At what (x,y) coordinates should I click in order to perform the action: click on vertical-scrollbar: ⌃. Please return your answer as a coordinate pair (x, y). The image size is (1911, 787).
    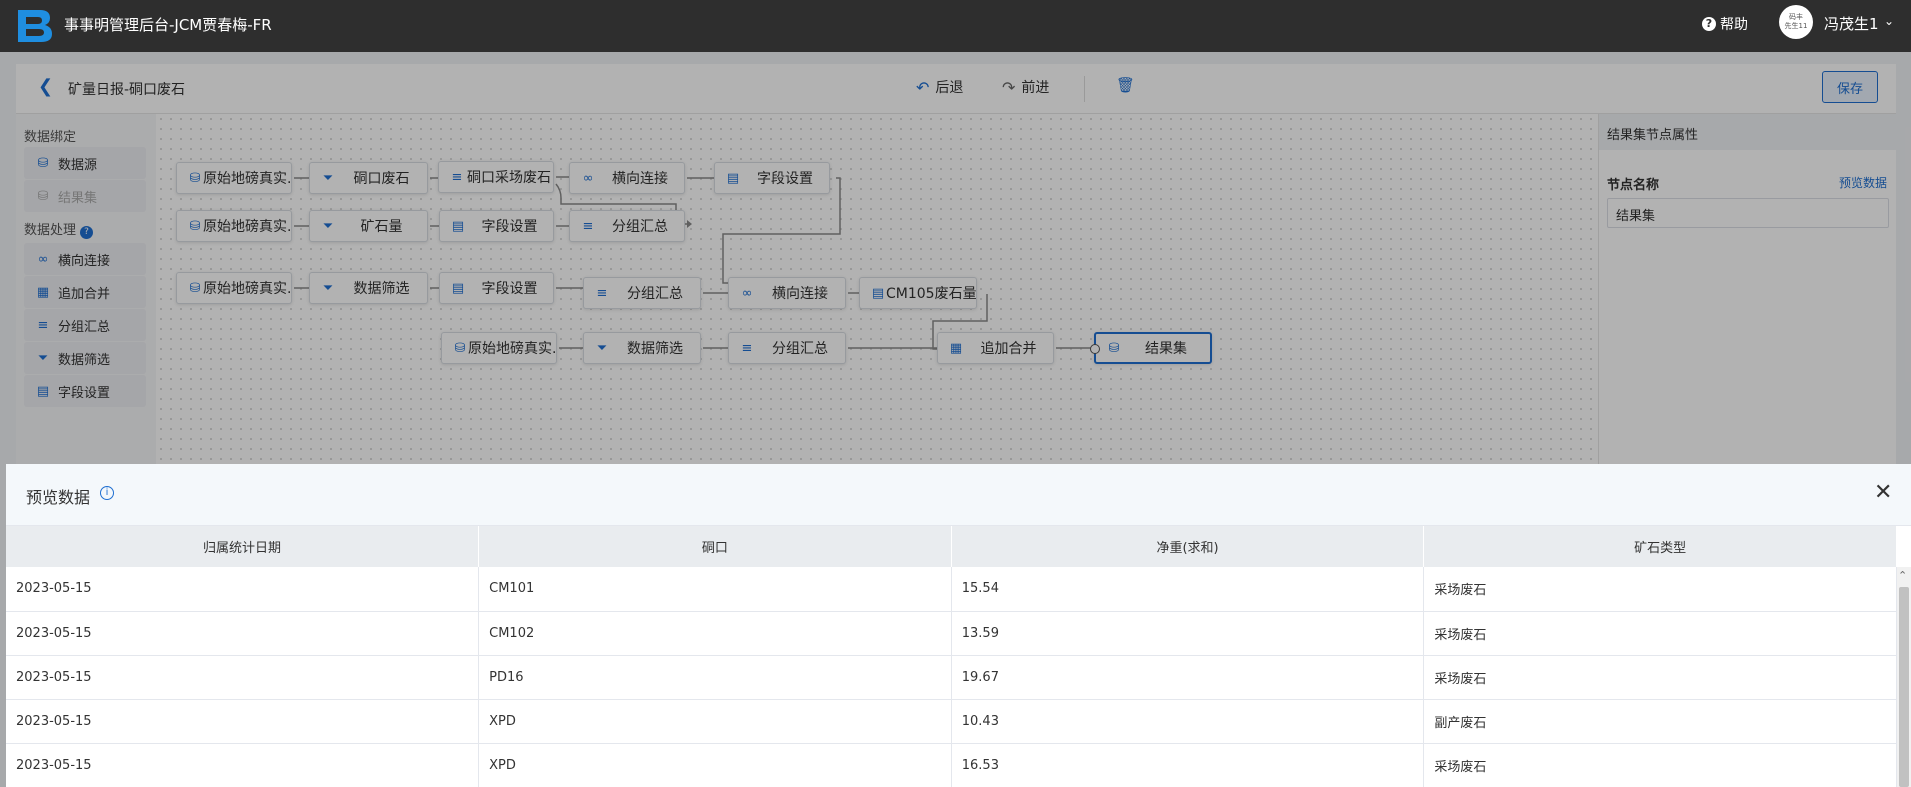
    Looking at the image, I should click on (1904, 677).